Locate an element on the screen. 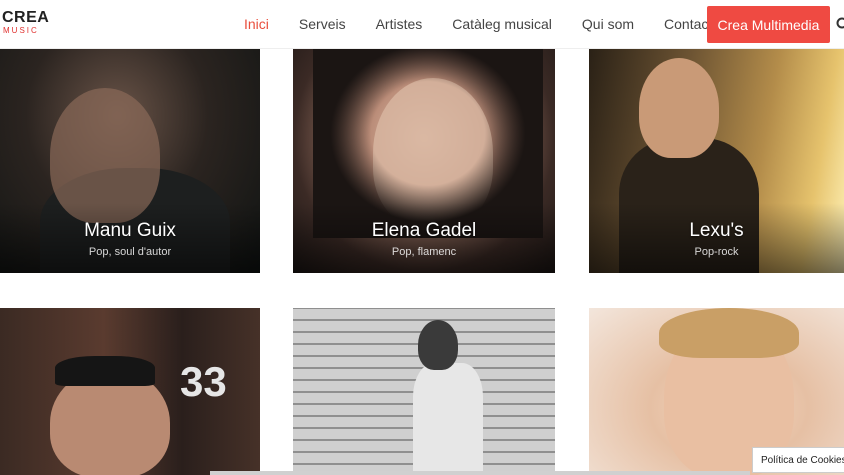 The height and width of the screenshot is (475, 844). scroll-indicator is located at coordinates (480, 473).